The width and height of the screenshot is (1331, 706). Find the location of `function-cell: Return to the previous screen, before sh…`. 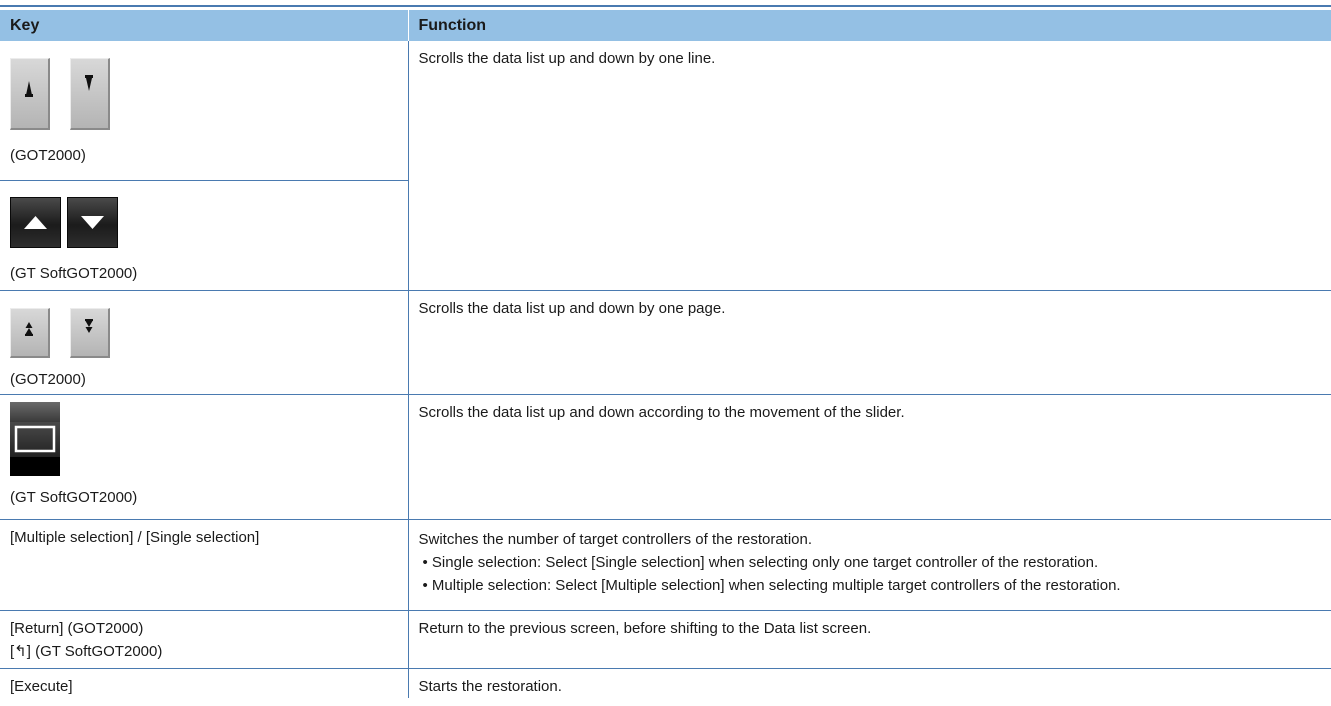

function-cell: Return to the previous screen, before sh… is located at coordinates (869, 639).